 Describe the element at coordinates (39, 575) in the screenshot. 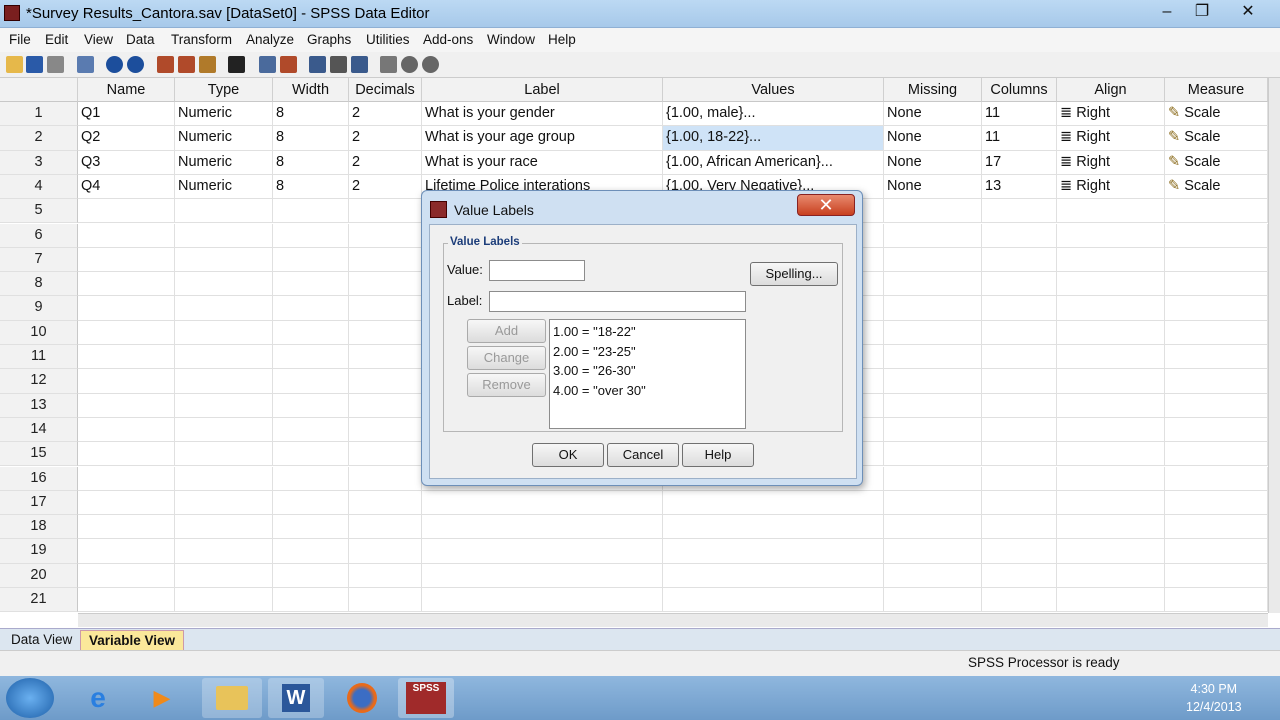

I see `row-number: 20` at that location.